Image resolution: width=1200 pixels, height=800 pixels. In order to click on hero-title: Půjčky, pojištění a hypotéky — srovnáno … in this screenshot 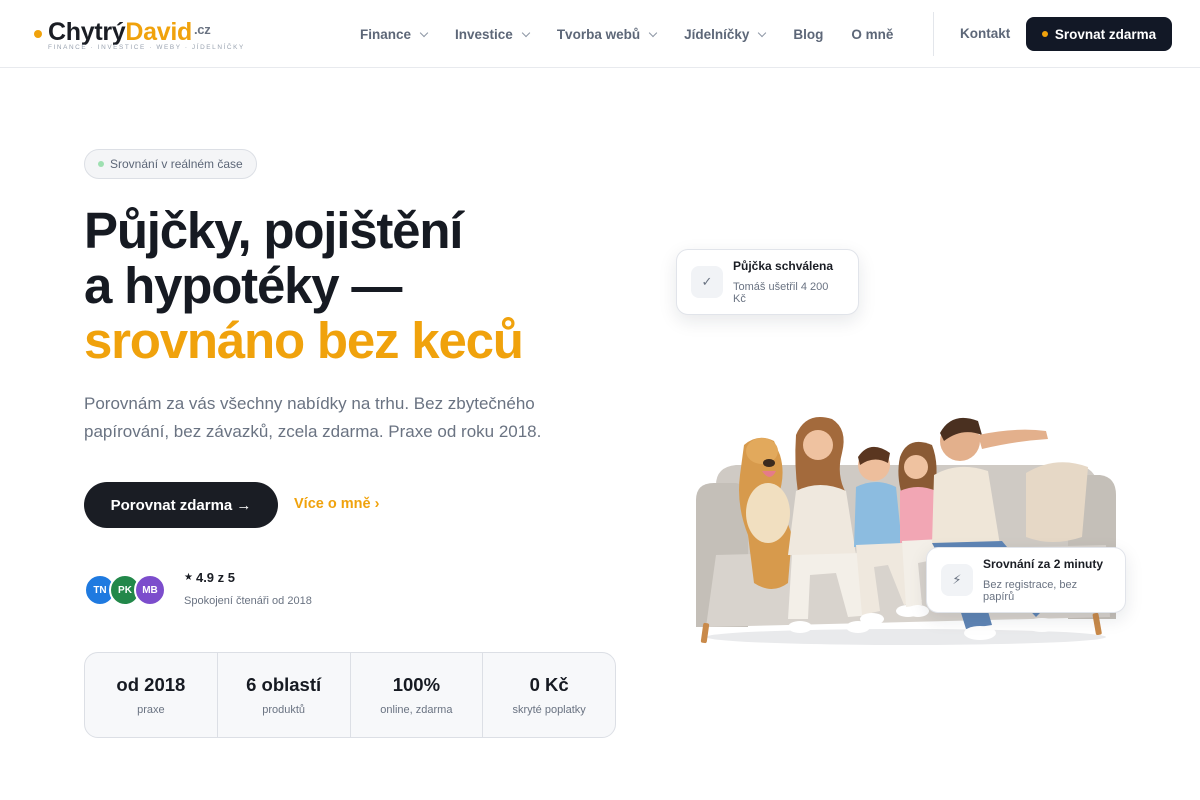, I will do `click(304, 285)`.